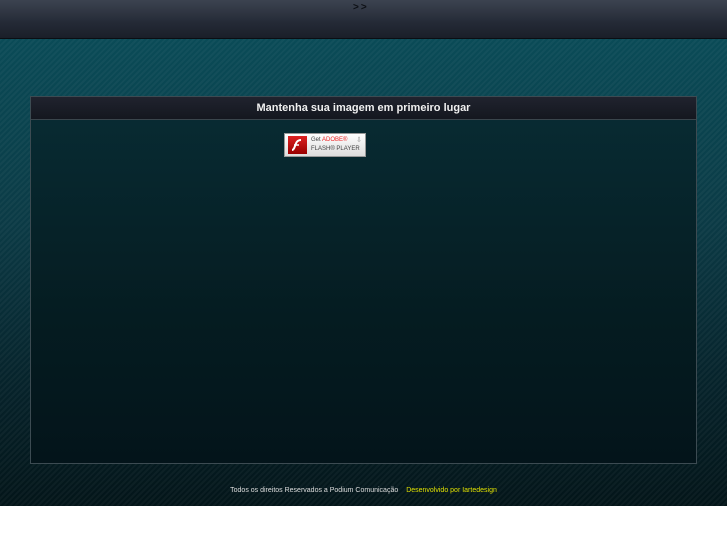  I want to click on nav-arrows: >>, so click(361, 7).